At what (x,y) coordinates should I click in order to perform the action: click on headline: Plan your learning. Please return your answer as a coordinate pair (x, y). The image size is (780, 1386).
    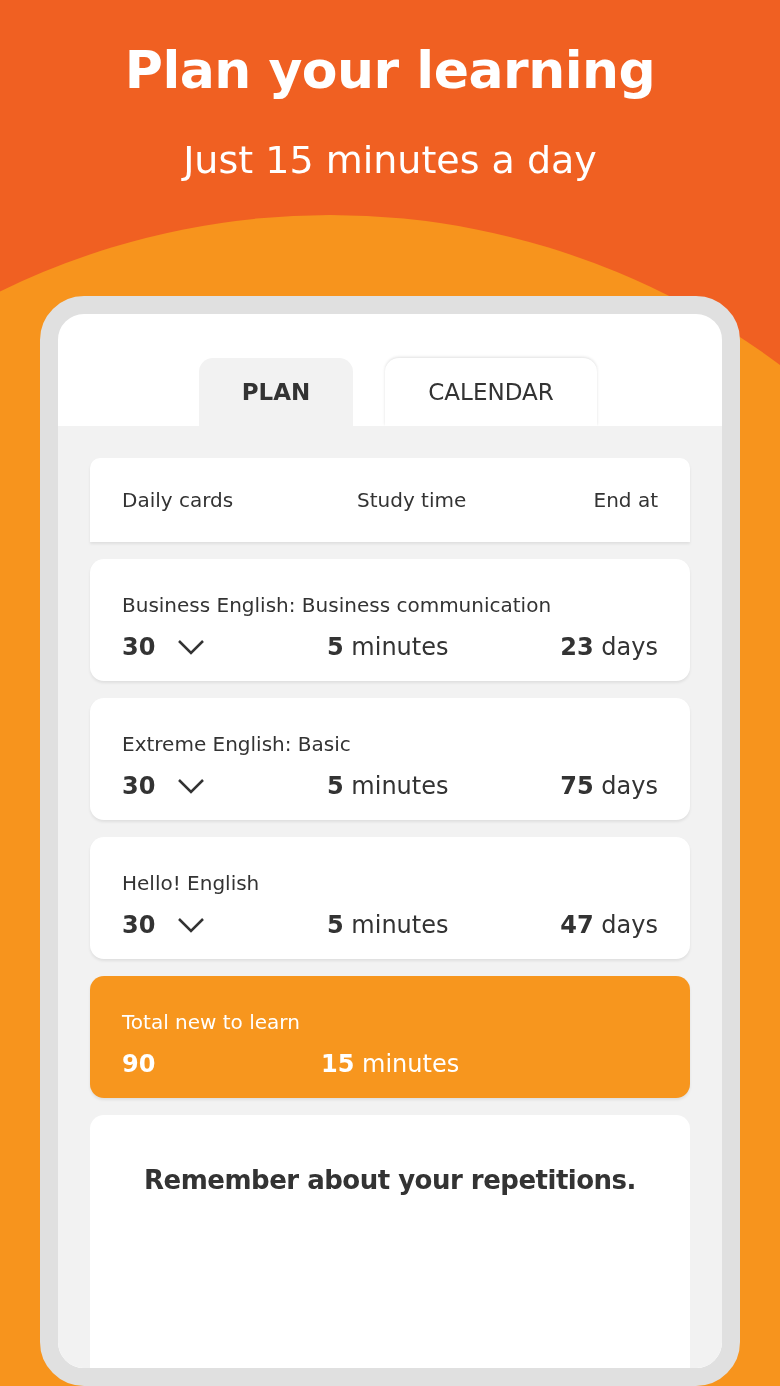
    Looking at the image, I should click on (390, 70).